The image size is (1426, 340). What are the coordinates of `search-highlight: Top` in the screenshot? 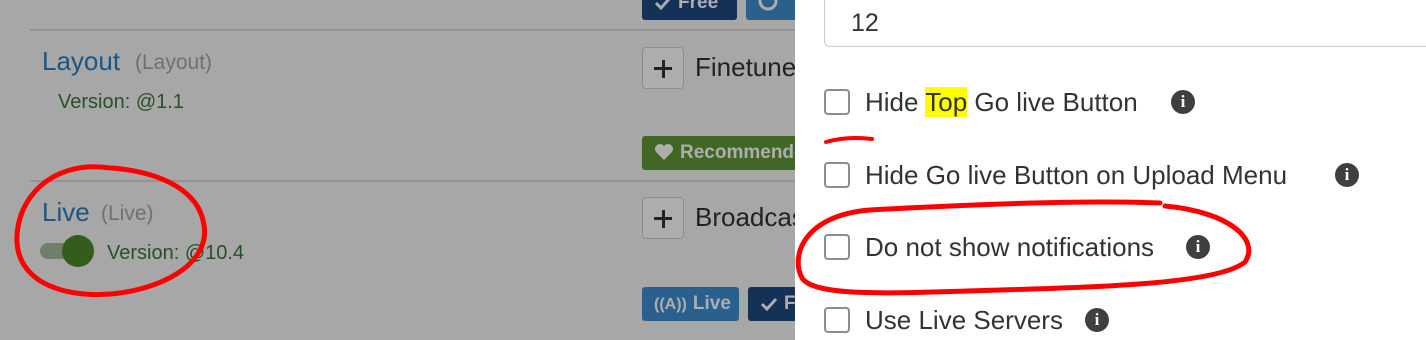 It's located at (946, 102).